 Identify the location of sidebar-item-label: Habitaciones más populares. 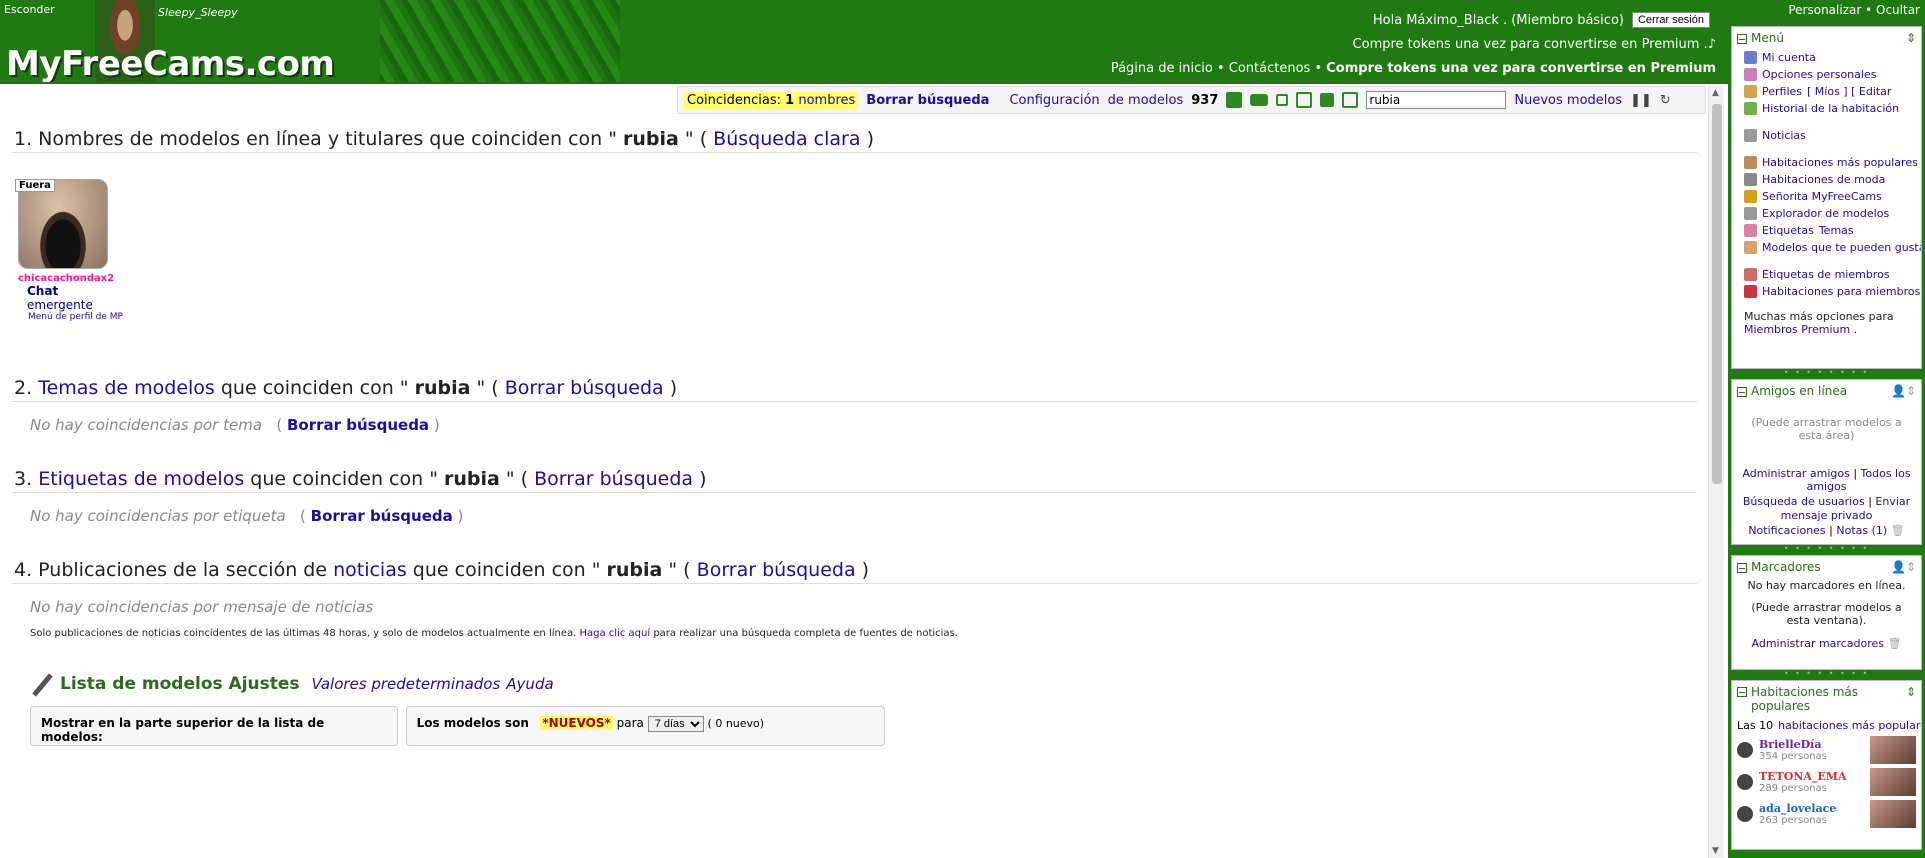
(1840, 162).